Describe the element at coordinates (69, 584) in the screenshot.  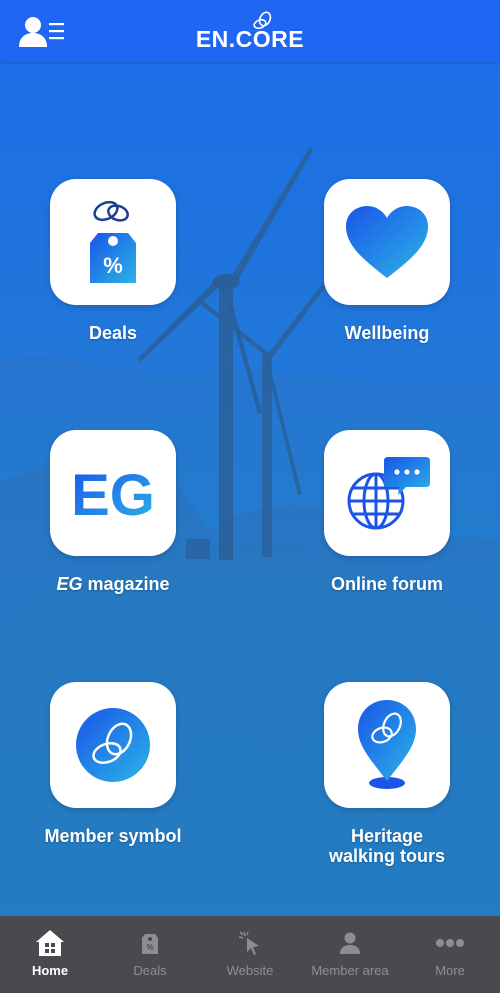
I see `eg-italic-text: EG` at that location.